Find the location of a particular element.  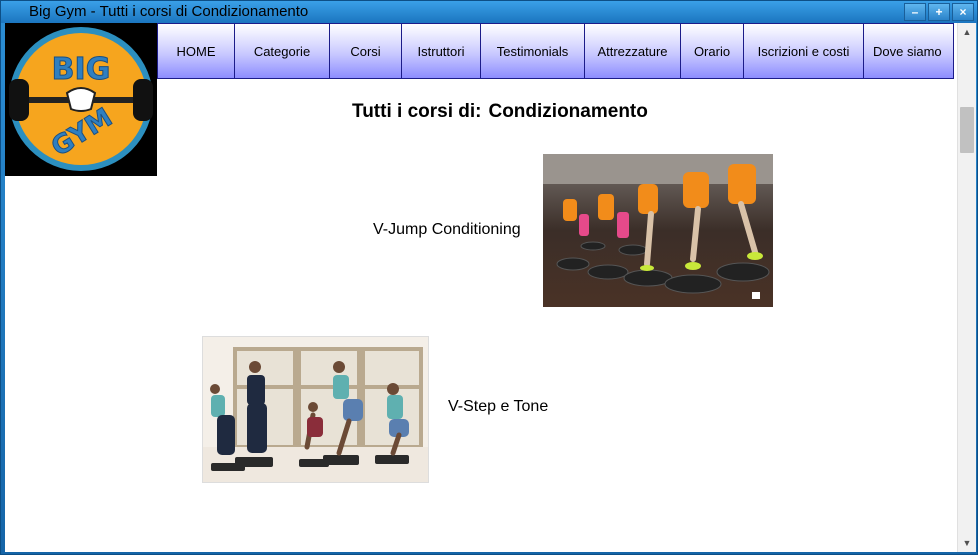

nav-orario: Orario is located at coordinates (711, 51).